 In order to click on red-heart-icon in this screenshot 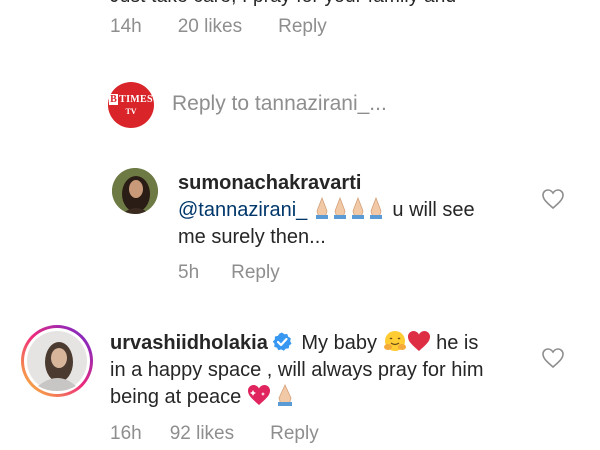, I will do `click(418, 341)`.